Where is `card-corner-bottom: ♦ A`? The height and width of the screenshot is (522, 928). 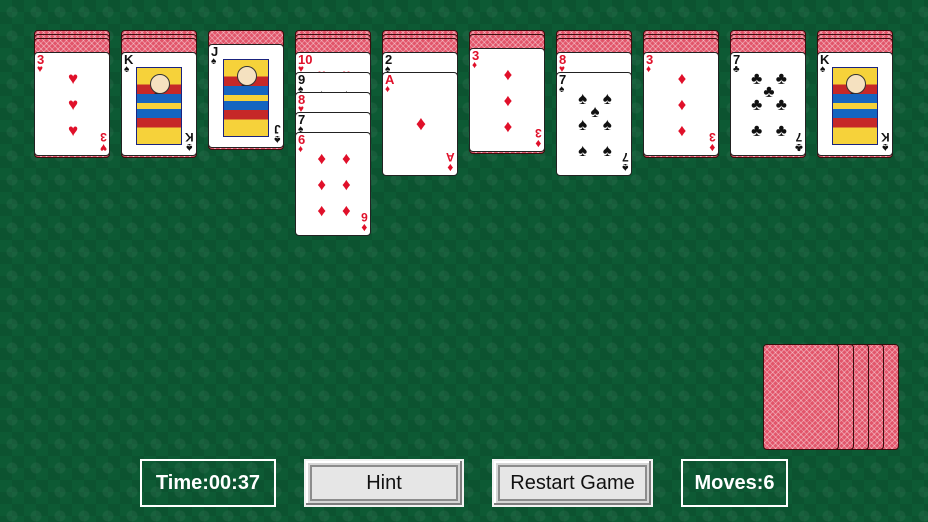 card-corner-bottom: ♦ A is located at coordinates (450, 162).